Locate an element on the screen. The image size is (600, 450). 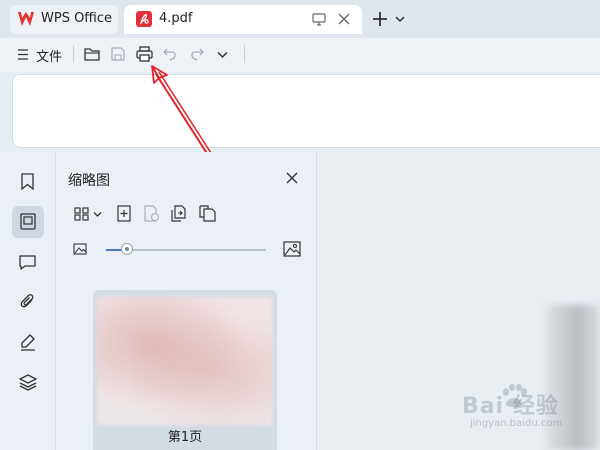
replace-page-icon is located at coordinates (207, 213).